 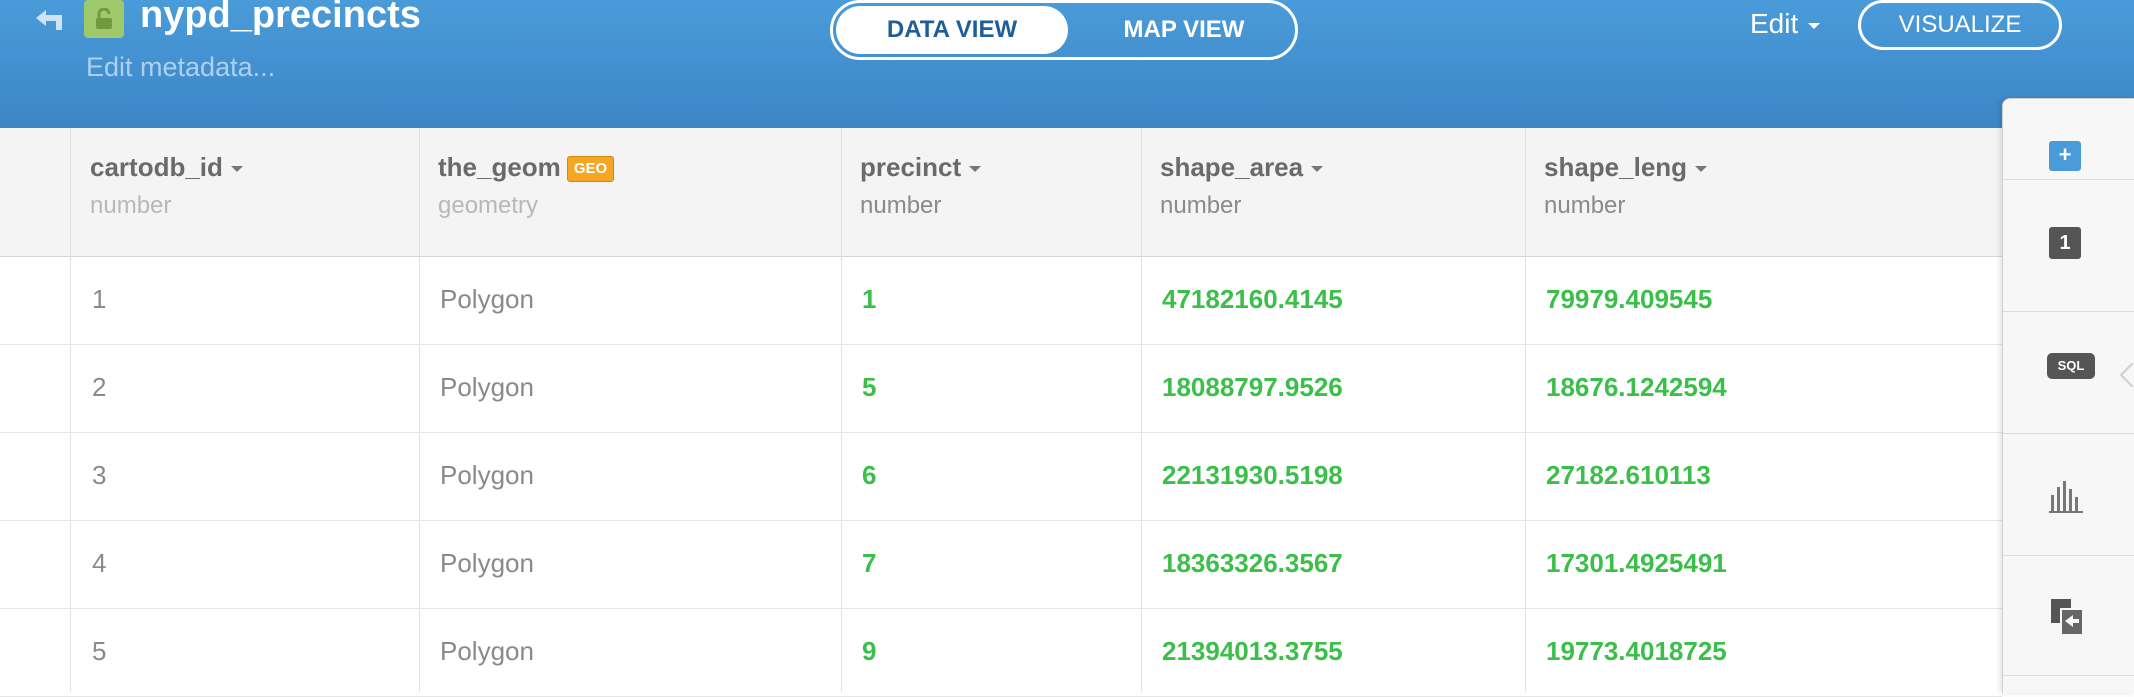 What do you see at coordinates (952, 30) in the screenshot?
I see `tab-data-view: DATA VIEW` at bounding box center [952, 30].